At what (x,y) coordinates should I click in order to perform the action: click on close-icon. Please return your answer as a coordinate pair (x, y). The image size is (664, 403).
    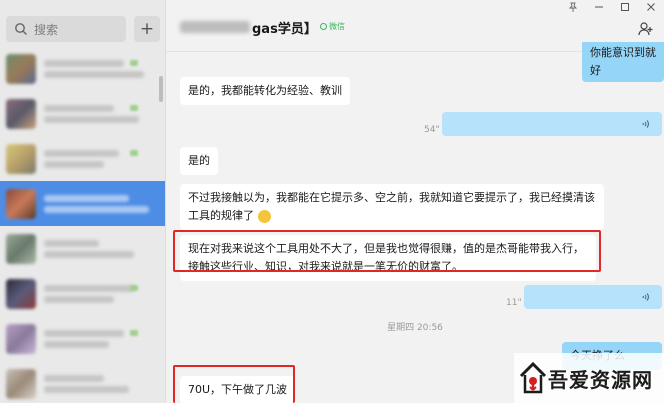
    Looking at the image, I should click on (651, 8).